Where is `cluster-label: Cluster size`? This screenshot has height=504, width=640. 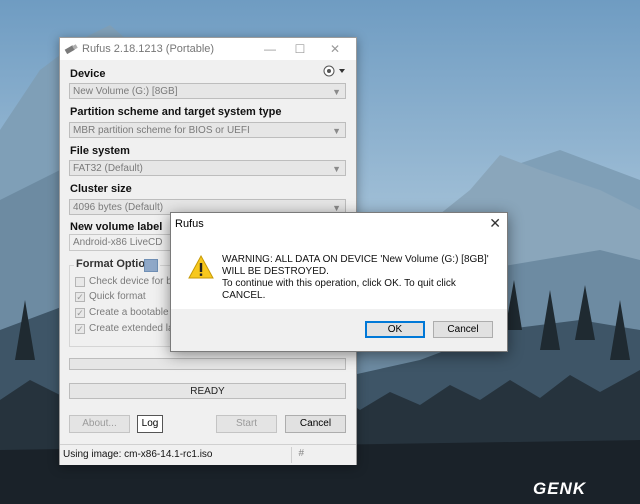
cluster-label: Cluster size is located at coordinates (101, 189).